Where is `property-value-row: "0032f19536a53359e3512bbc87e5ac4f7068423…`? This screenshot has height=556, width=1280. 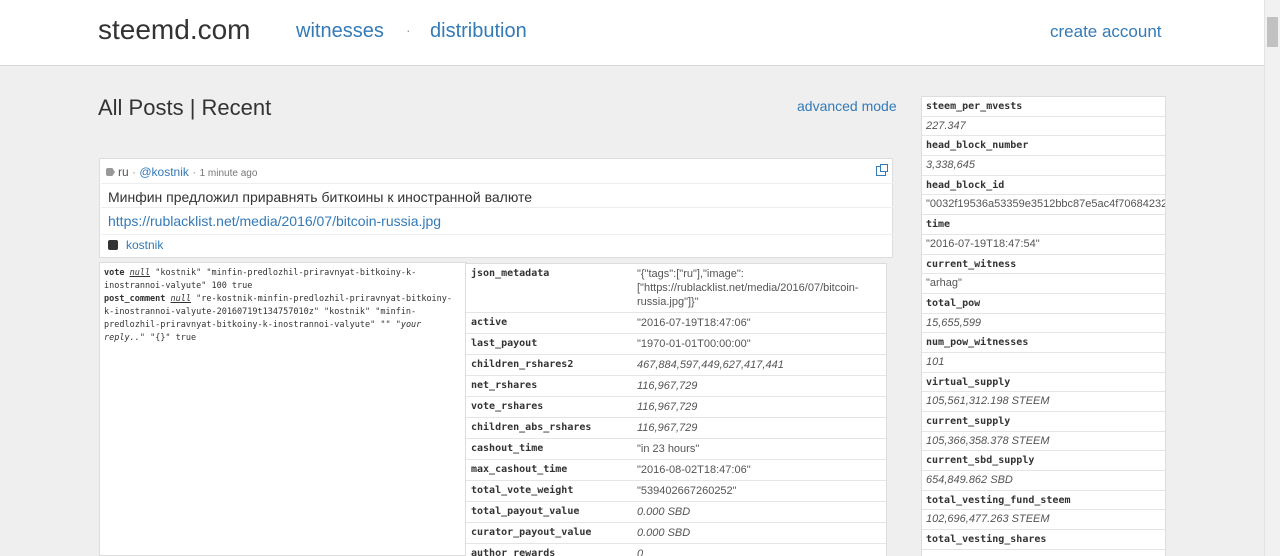 property-value-row: "0032f19536a53359e3512bbc87e5ac4f7068423… is located at coordinates (1043, 205).